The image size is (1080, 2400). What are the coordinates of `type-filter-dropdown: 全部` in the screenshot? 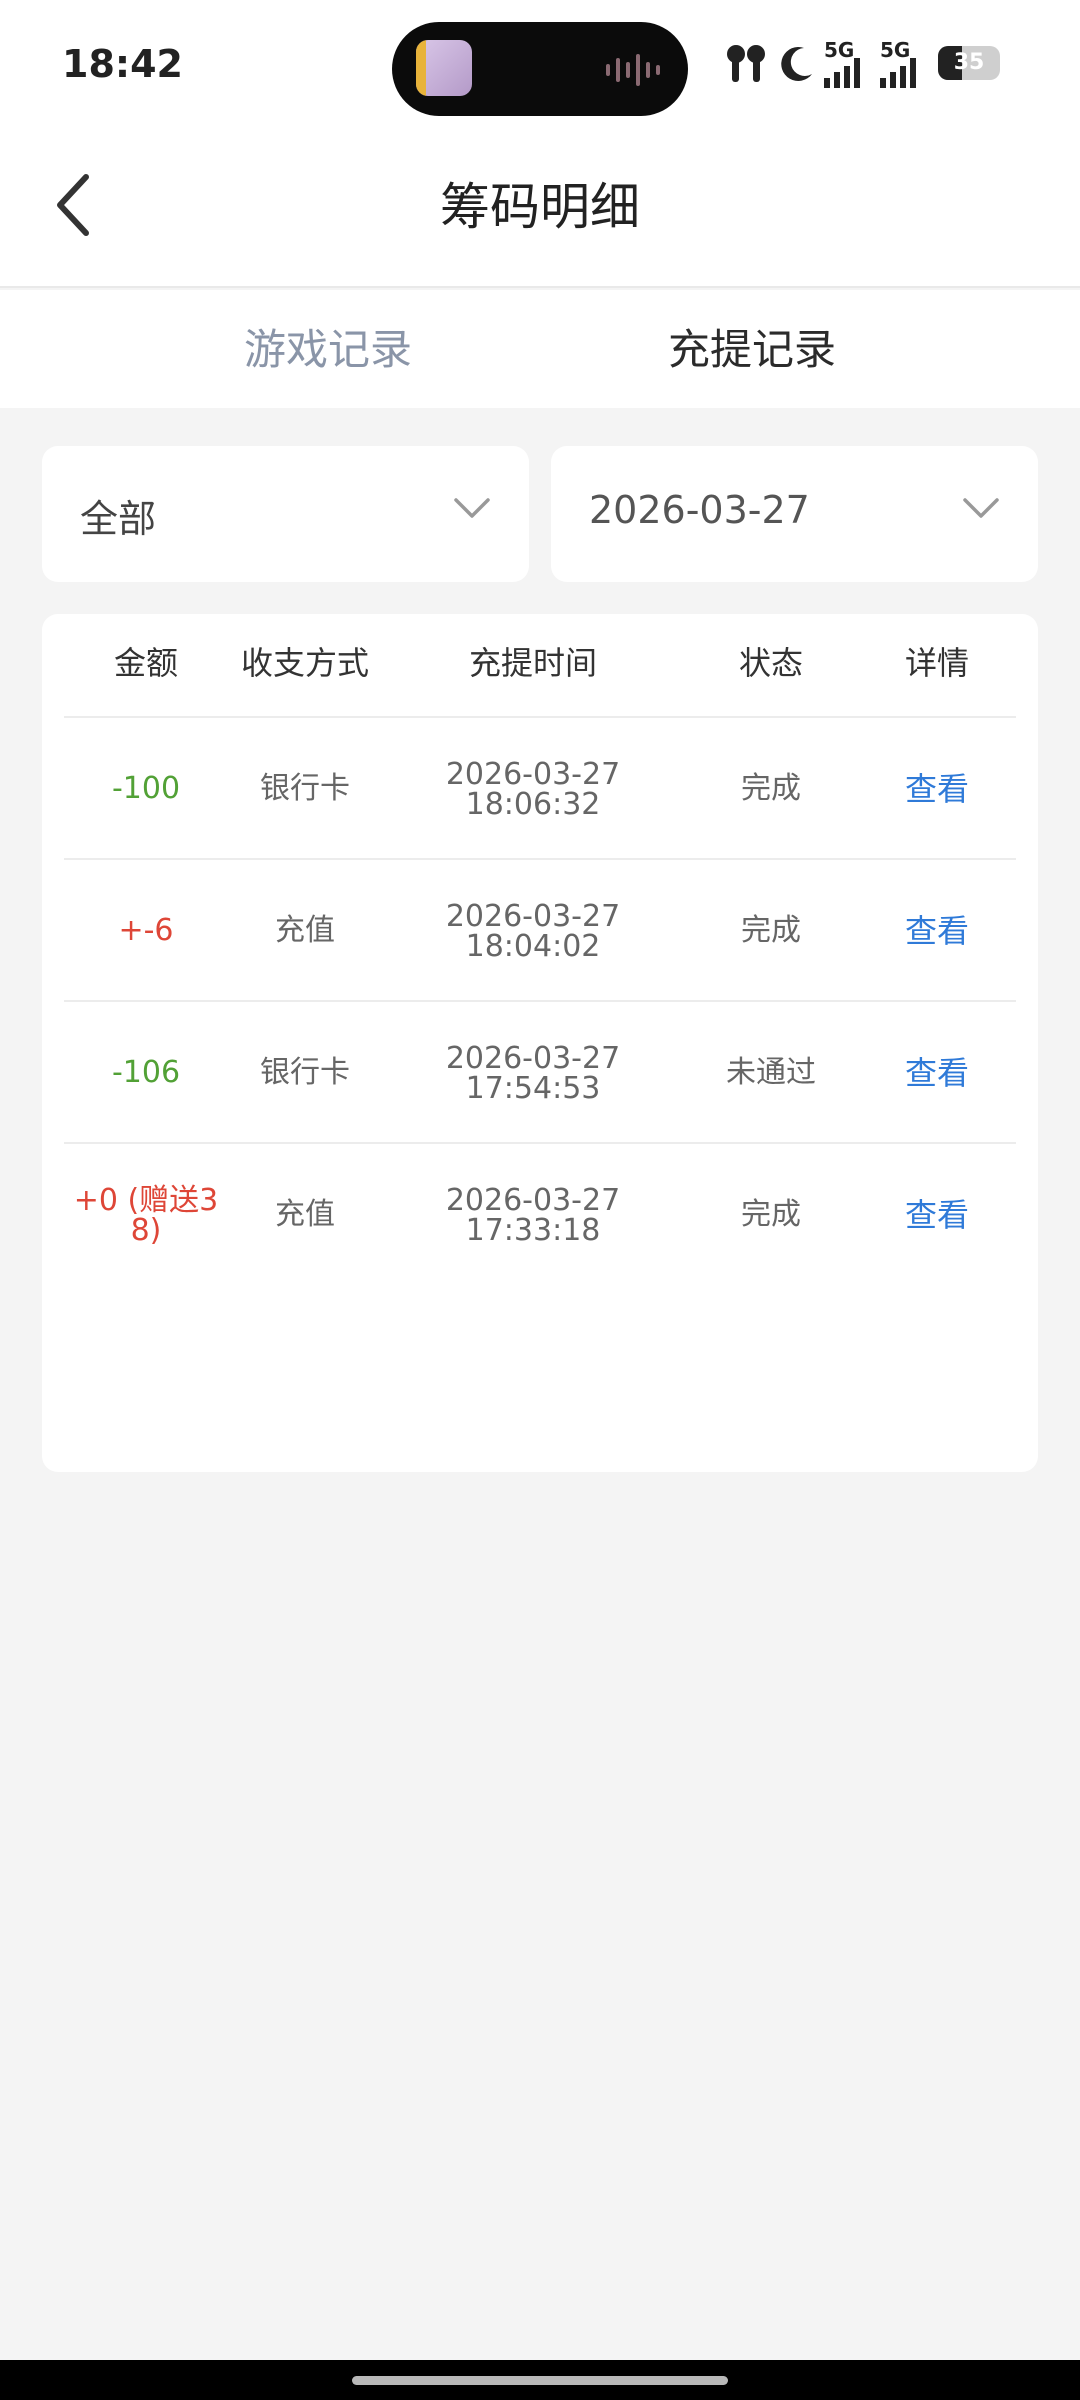 It's located at (285, 514).